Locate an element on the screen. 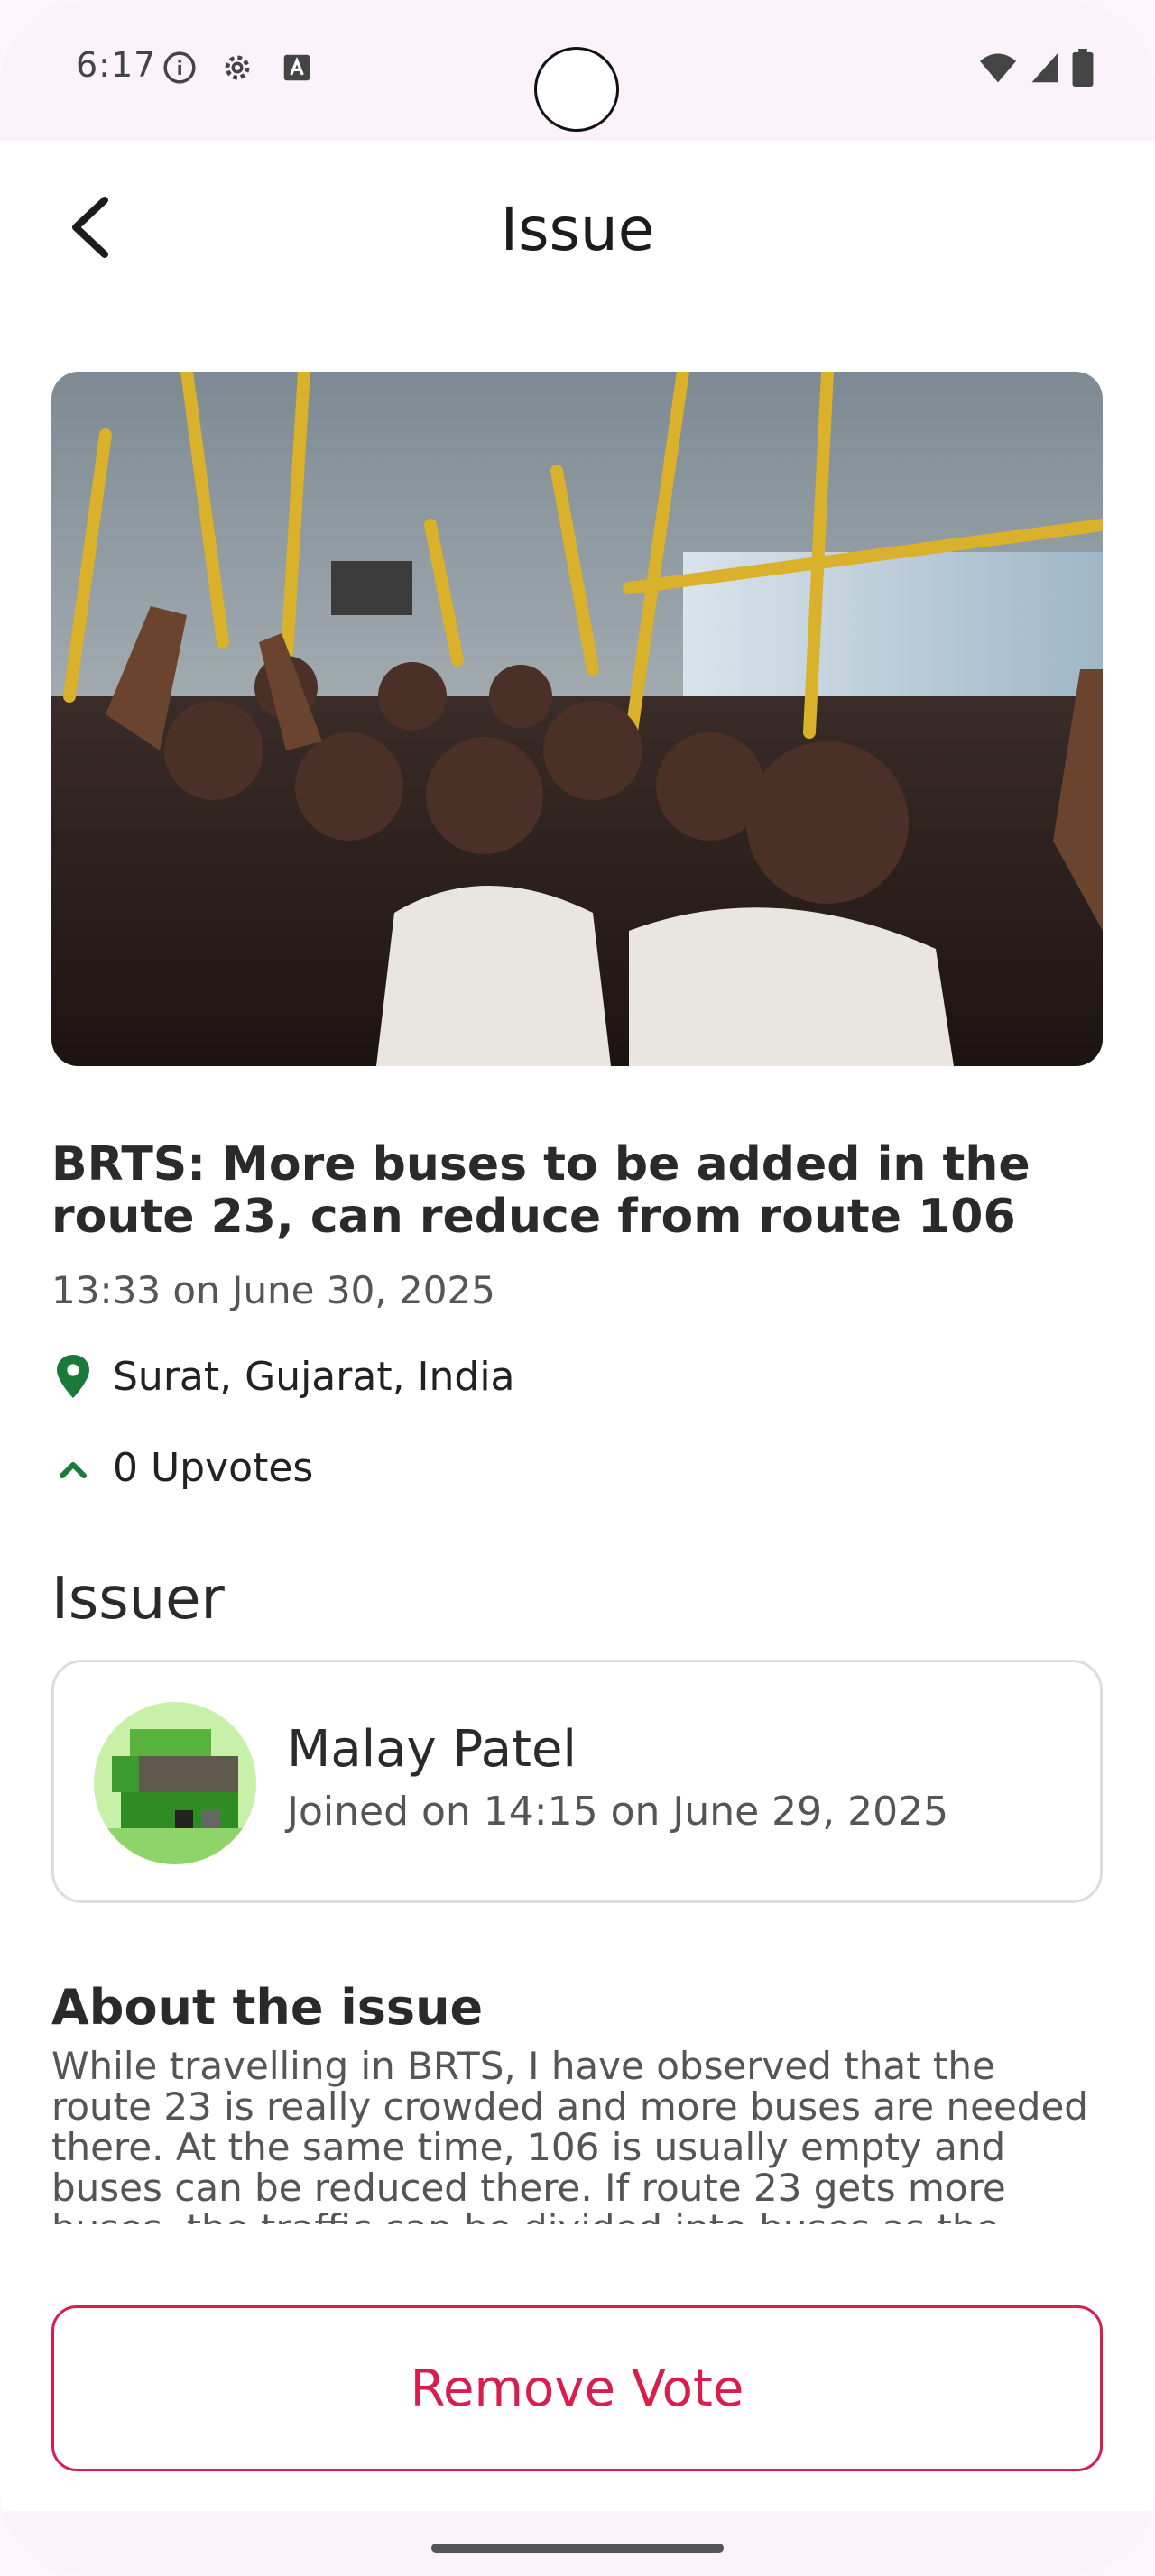 Image resolution: width=1155 pixels, height=2576 pixels. wifi-icon is located at coordinates (998, 68).